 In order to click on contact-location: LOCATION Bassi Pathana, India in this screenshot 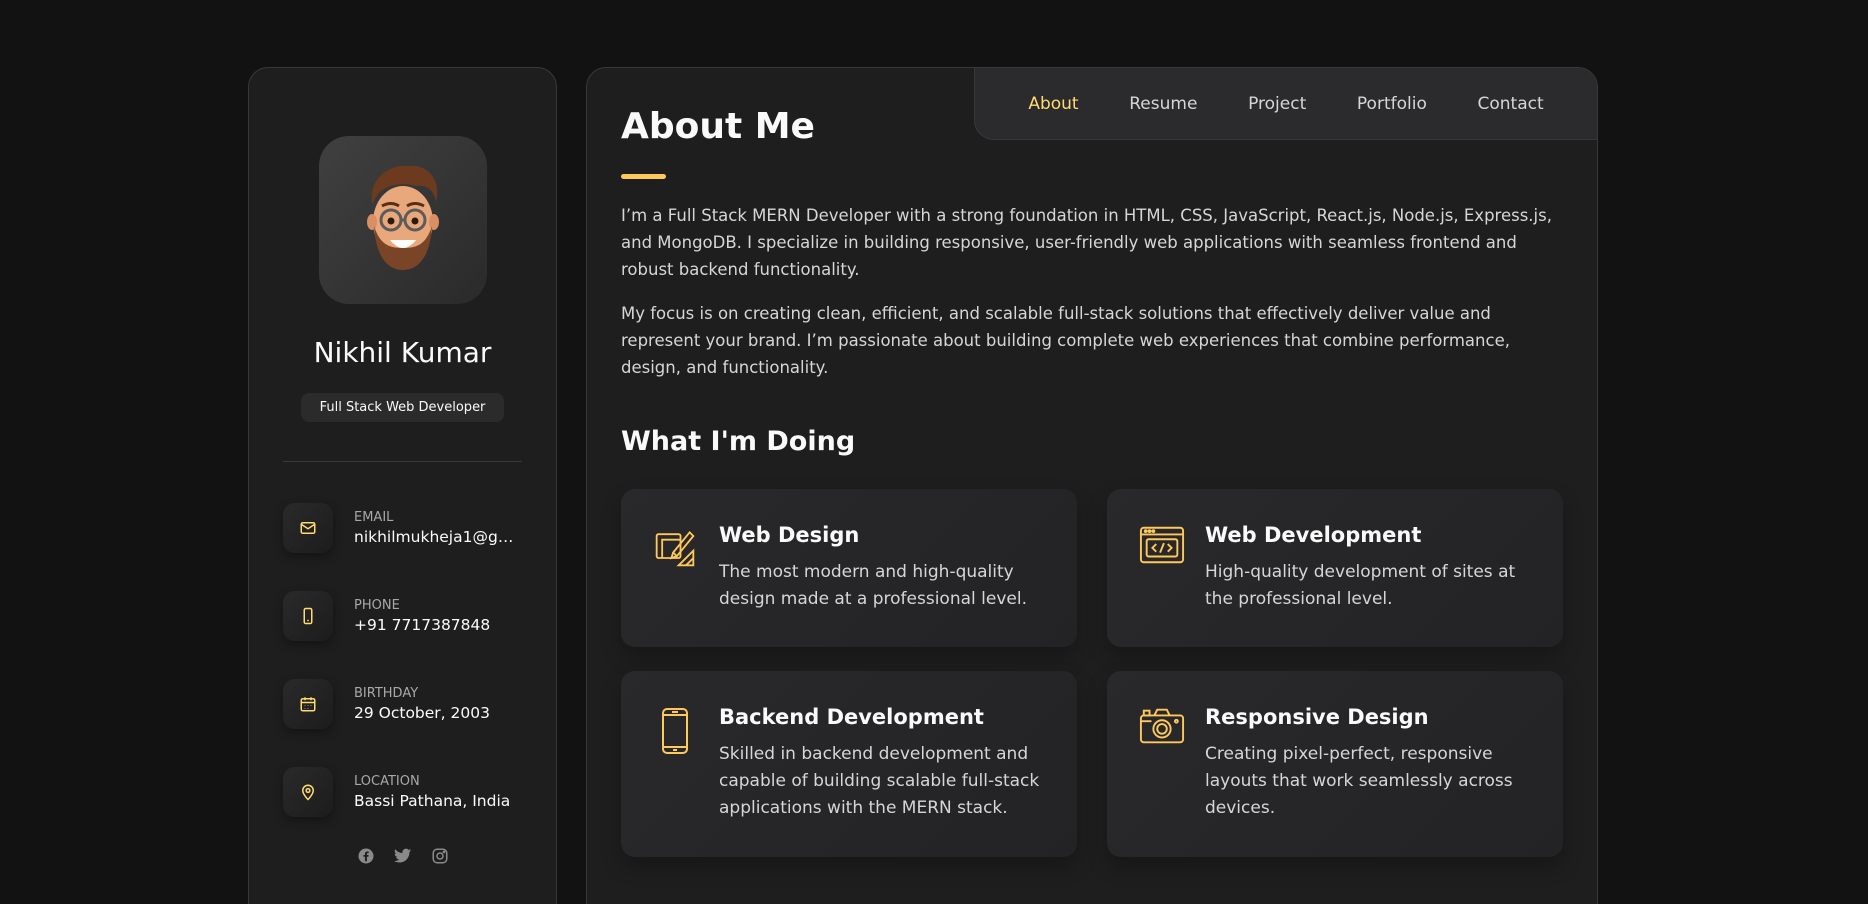, I will do `click(409, 792)`.